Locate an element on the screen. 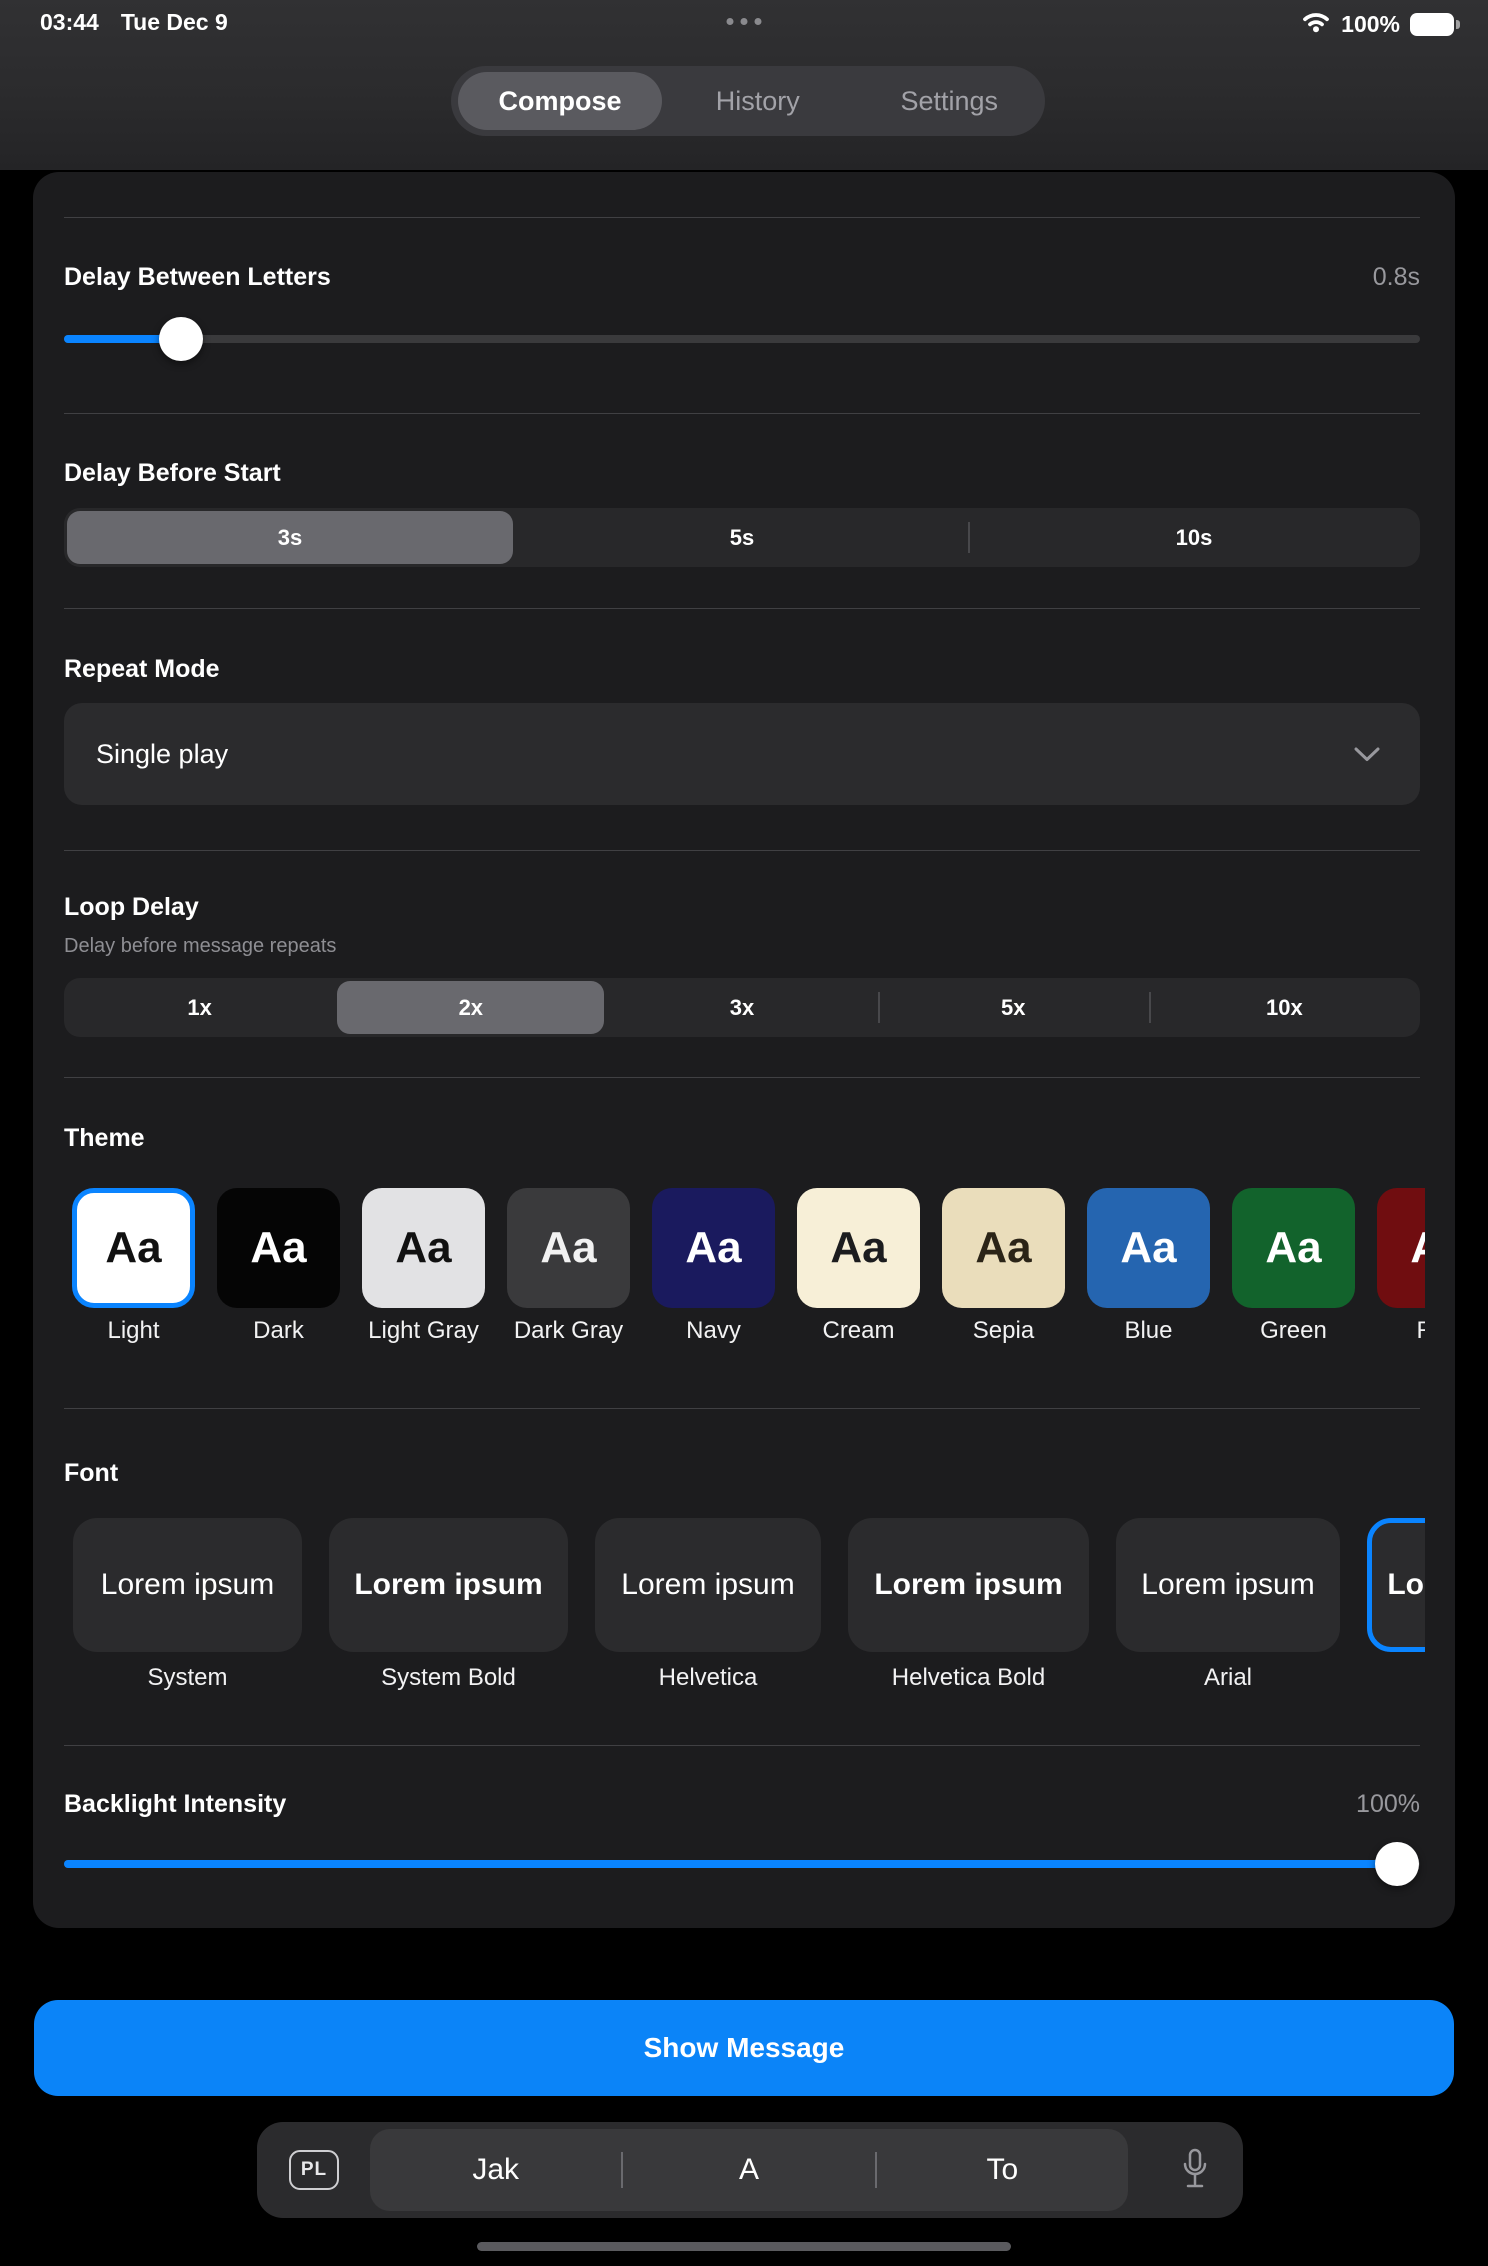 This screenshot has width=1488, height=2266. theme-option-label: Navy is located at coordinates (713, 1330).